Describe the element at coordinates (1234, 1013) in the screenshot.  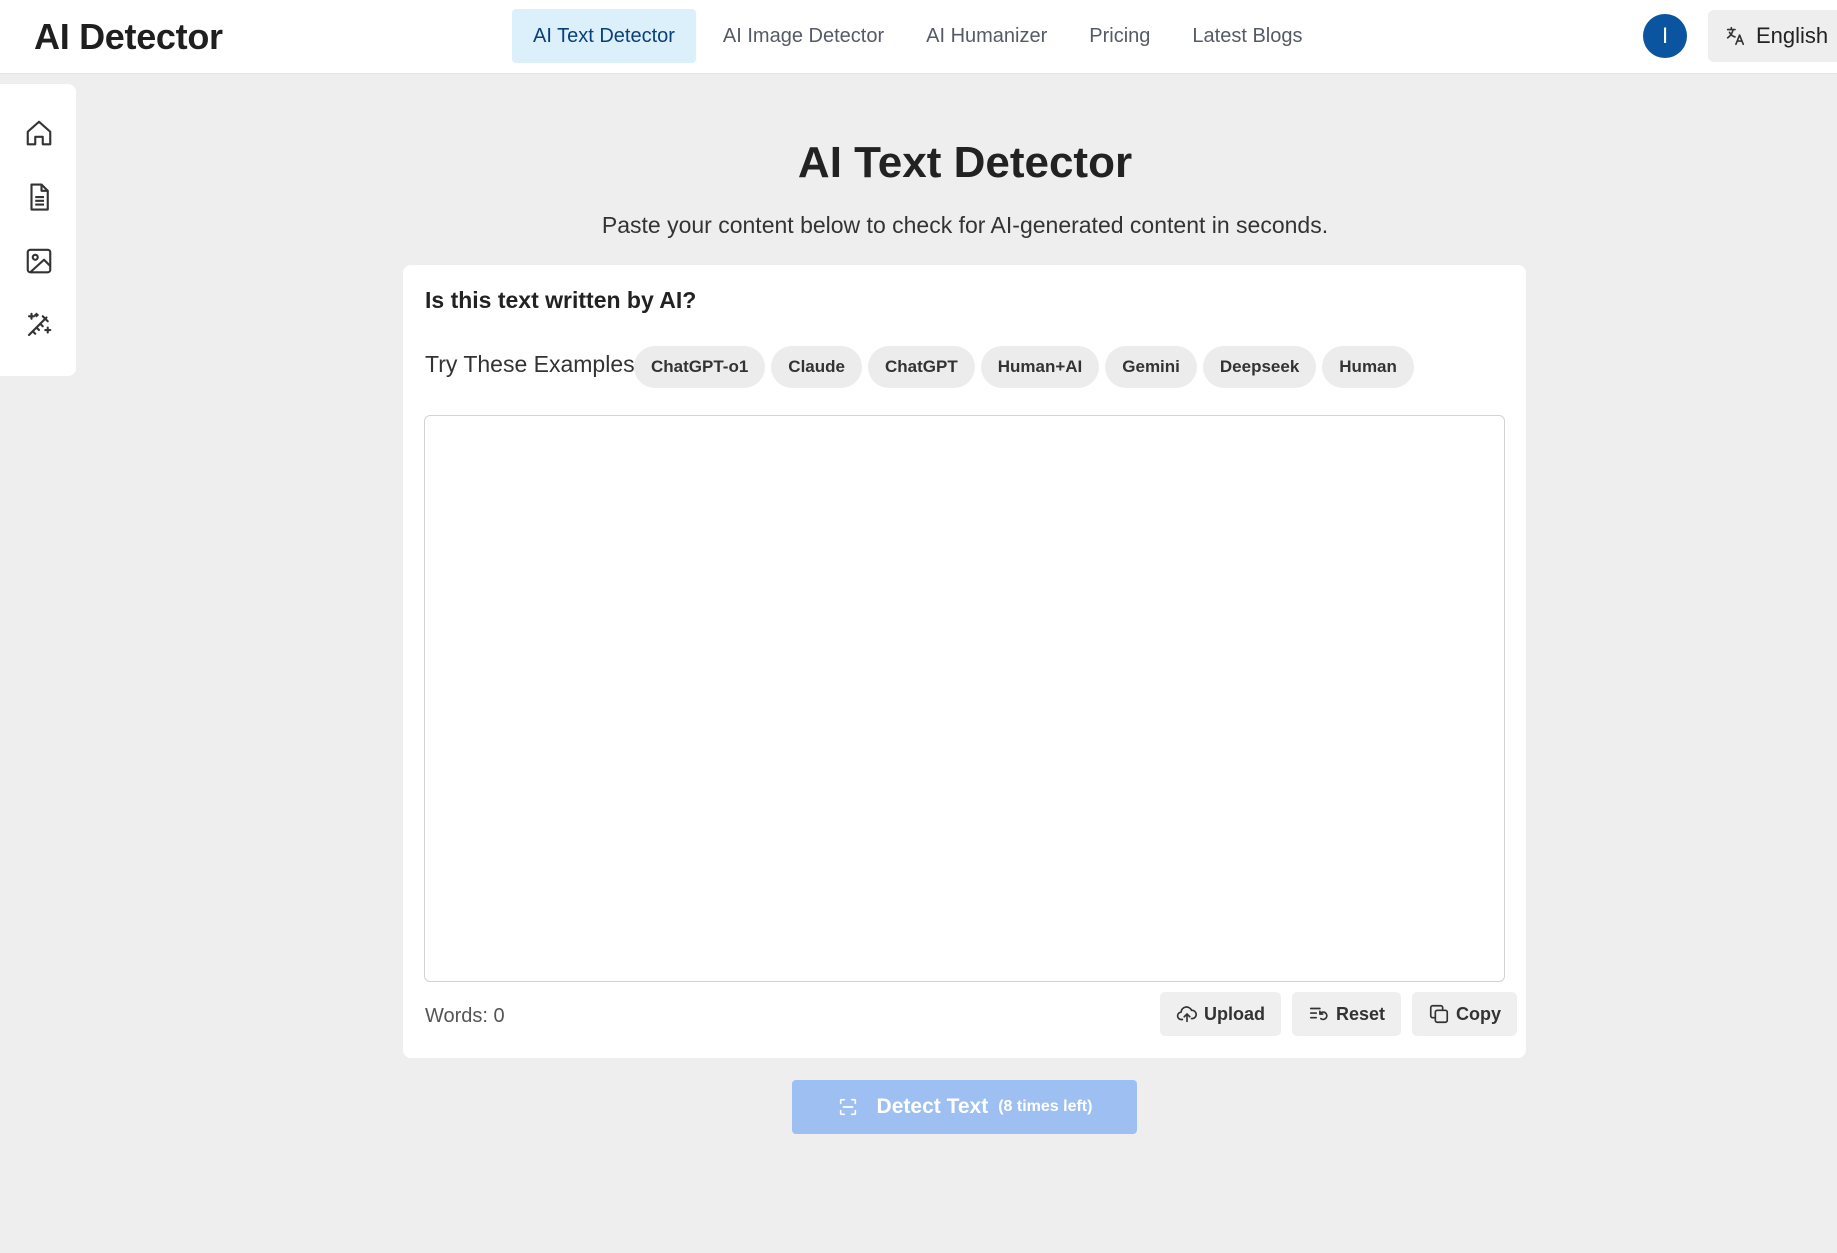
I see `upload-label: Upload` at that location.